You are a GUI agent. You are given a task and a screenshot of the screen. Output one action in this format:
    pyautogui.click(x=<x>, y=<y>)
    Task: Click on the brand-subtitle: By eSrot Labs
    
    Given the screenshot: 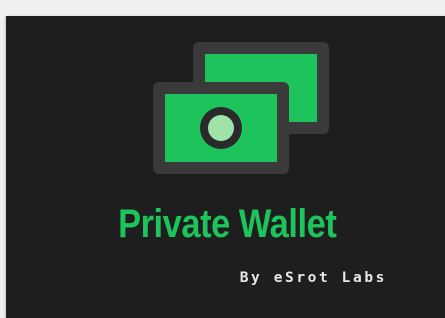 What is the action you would take?
    pyautogui.click(x=313, y=278)
    